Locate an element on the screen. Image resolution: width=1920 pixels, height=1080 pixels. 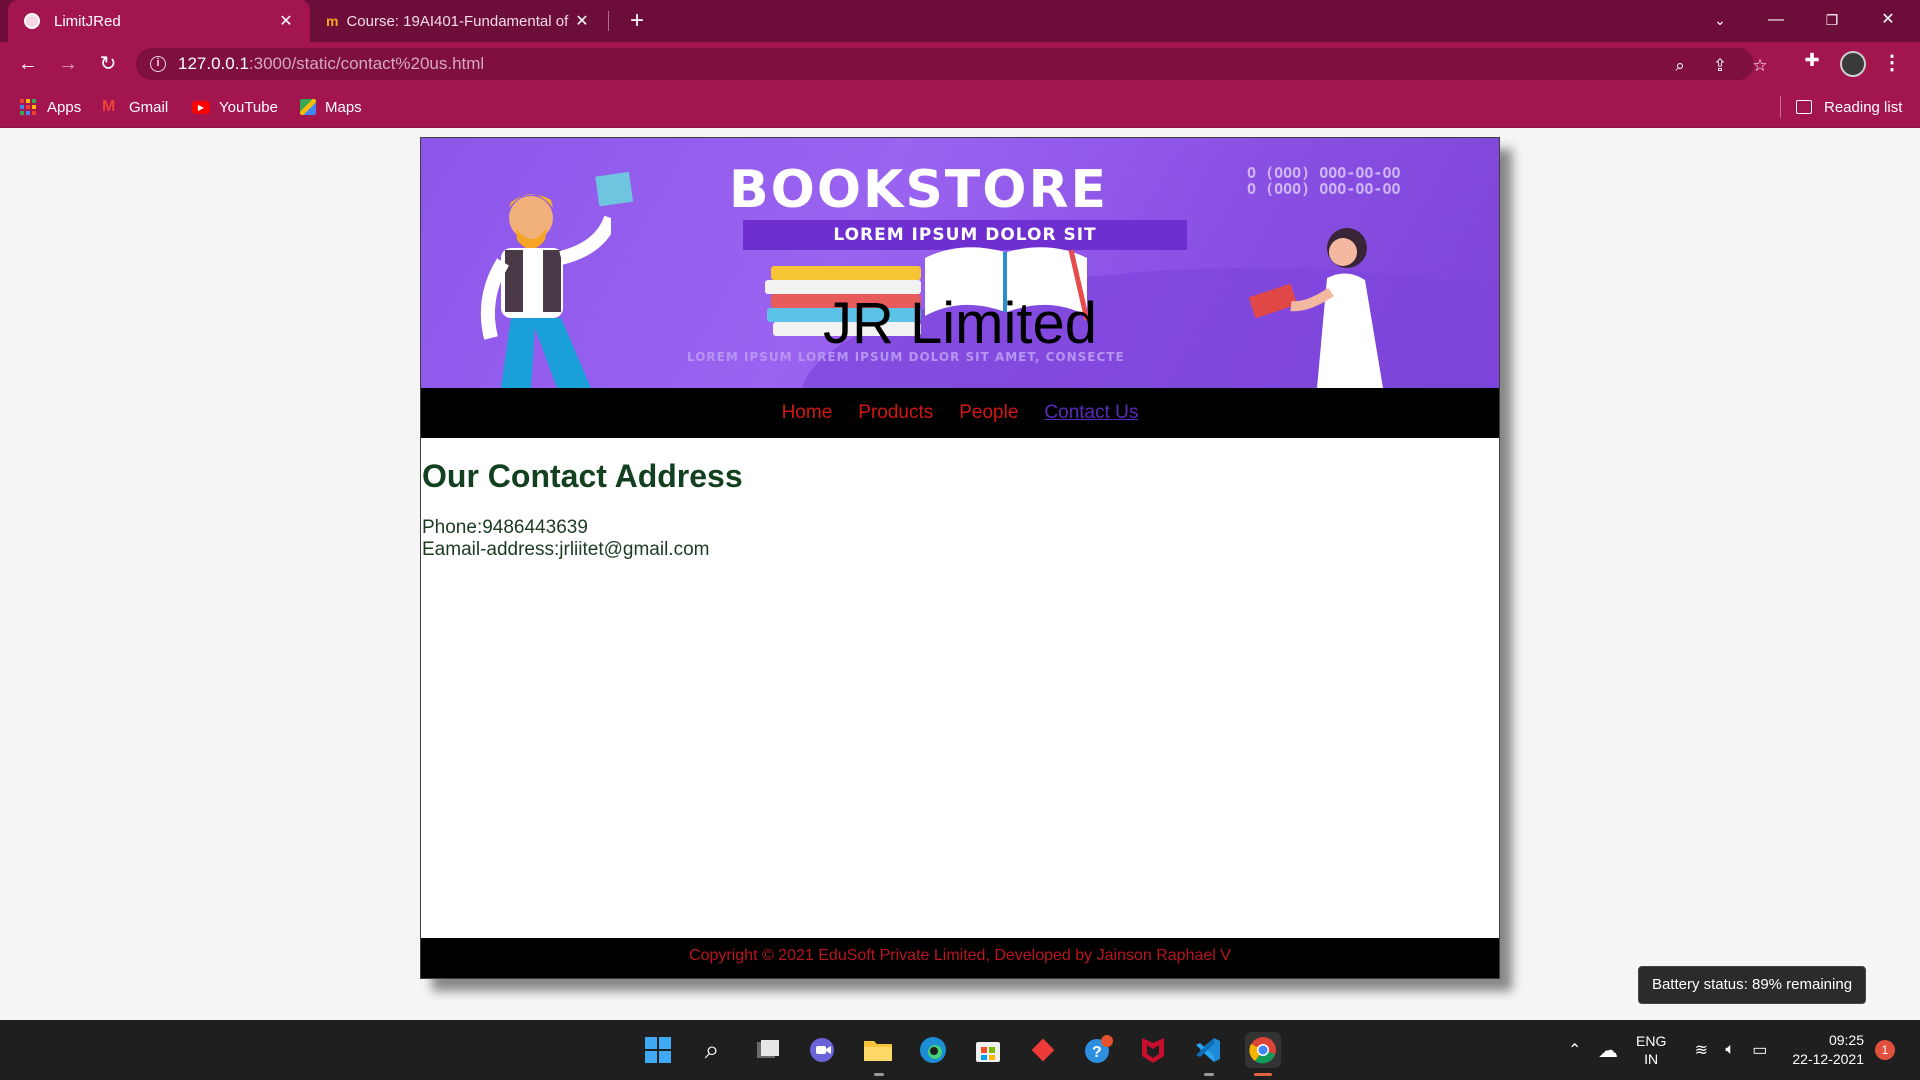
anydesk-icon is located at coordinates (1043, 1050).